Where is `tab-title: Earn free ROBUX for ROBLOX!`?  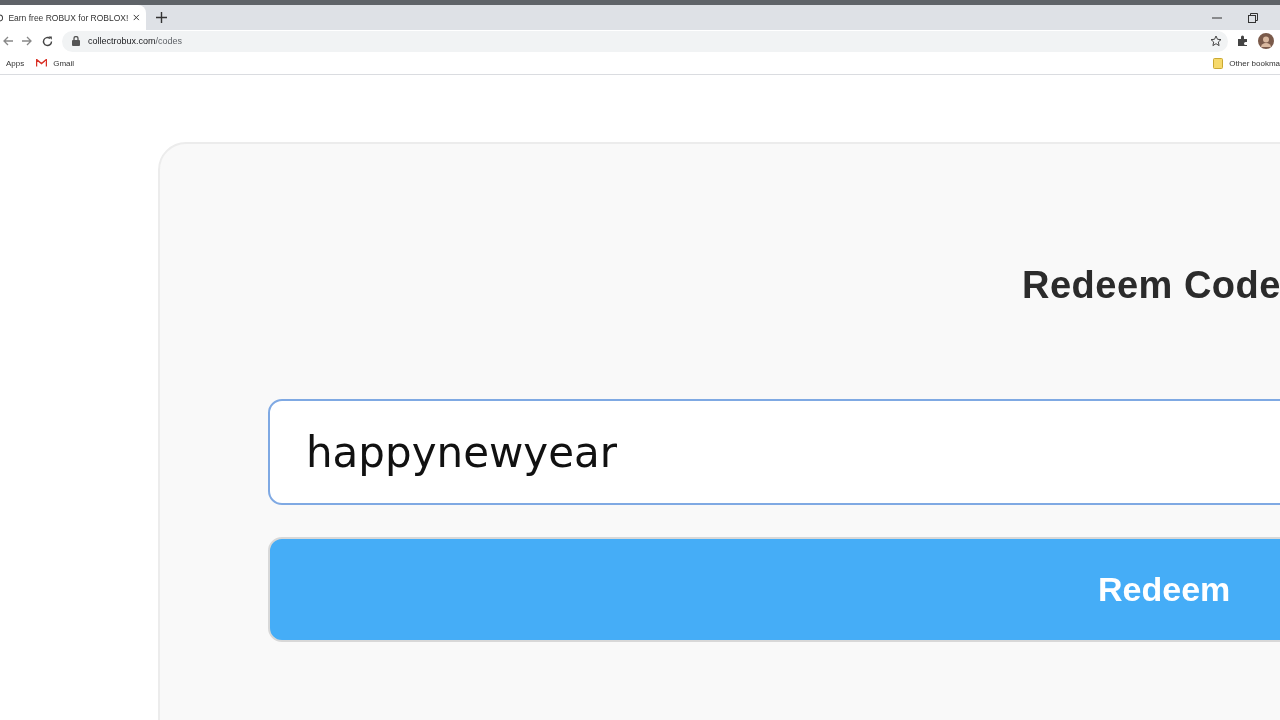 tab-title: Earn free ROBUX for ROBLOX! is located at coordinates (68, 17).